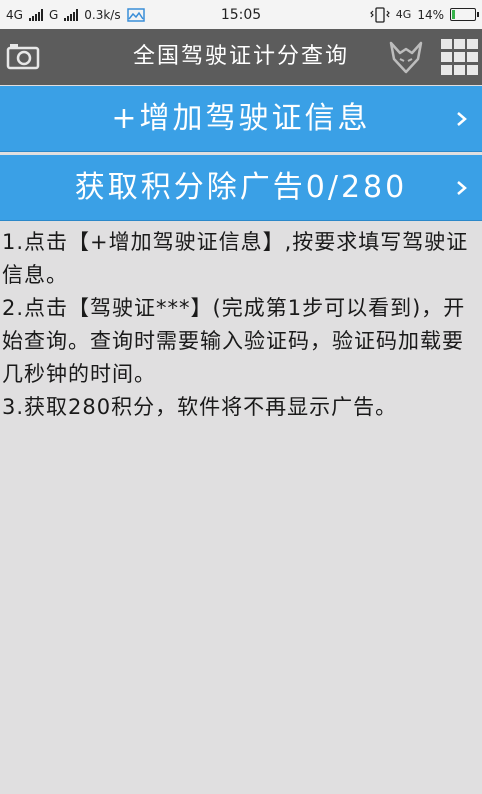 The image size is (482, 794). I want to click on status-right: 4G 14%, so click(424, 14).